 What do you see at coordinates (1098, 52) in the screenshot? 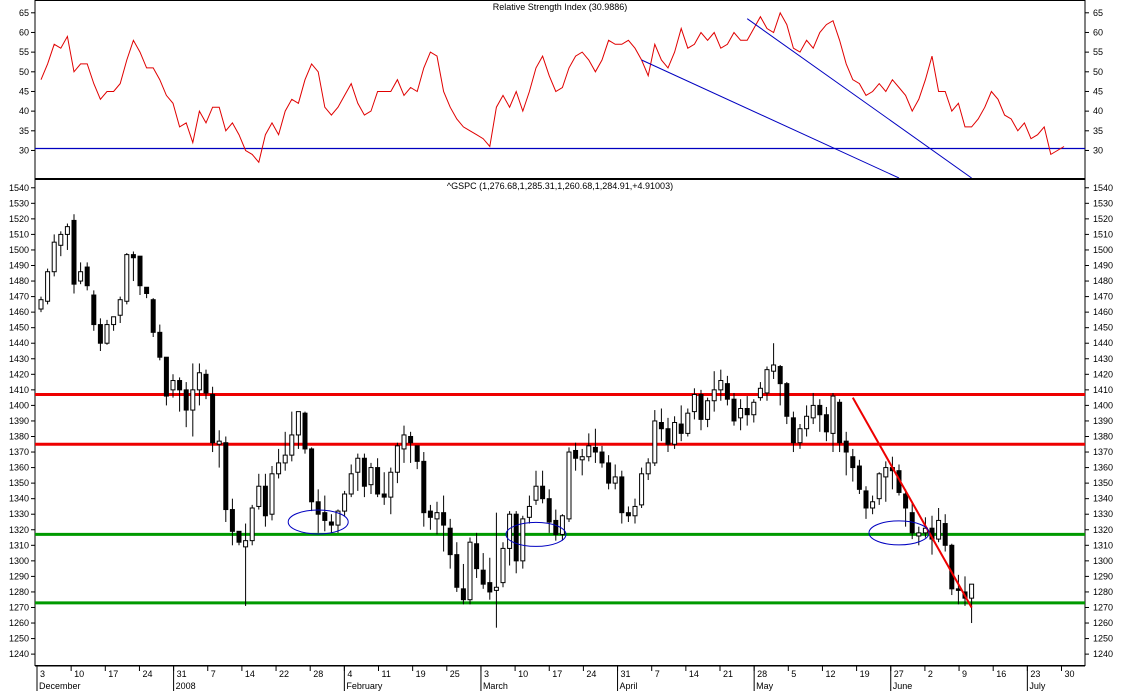
I see `rsi-tick-label-right: 55` at bounding box center [1098, 52].